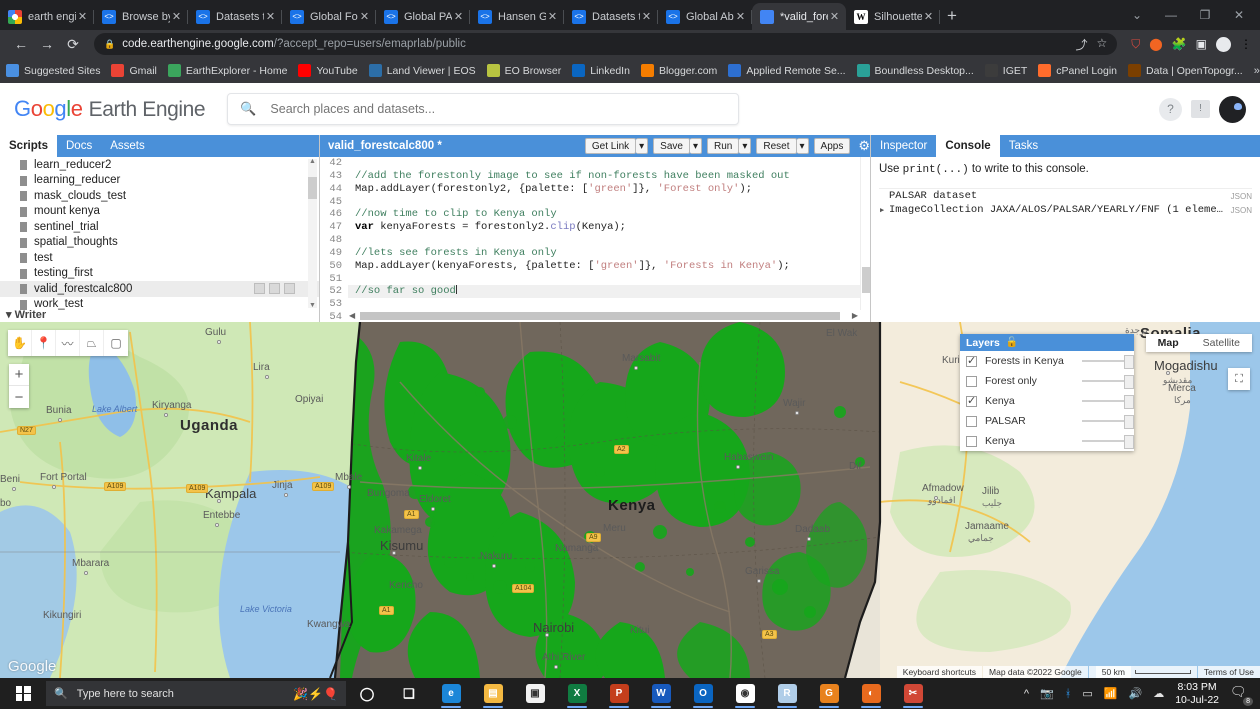  I want to click on celebration-icon: 🎉⚡🎈, so click(315, 694).